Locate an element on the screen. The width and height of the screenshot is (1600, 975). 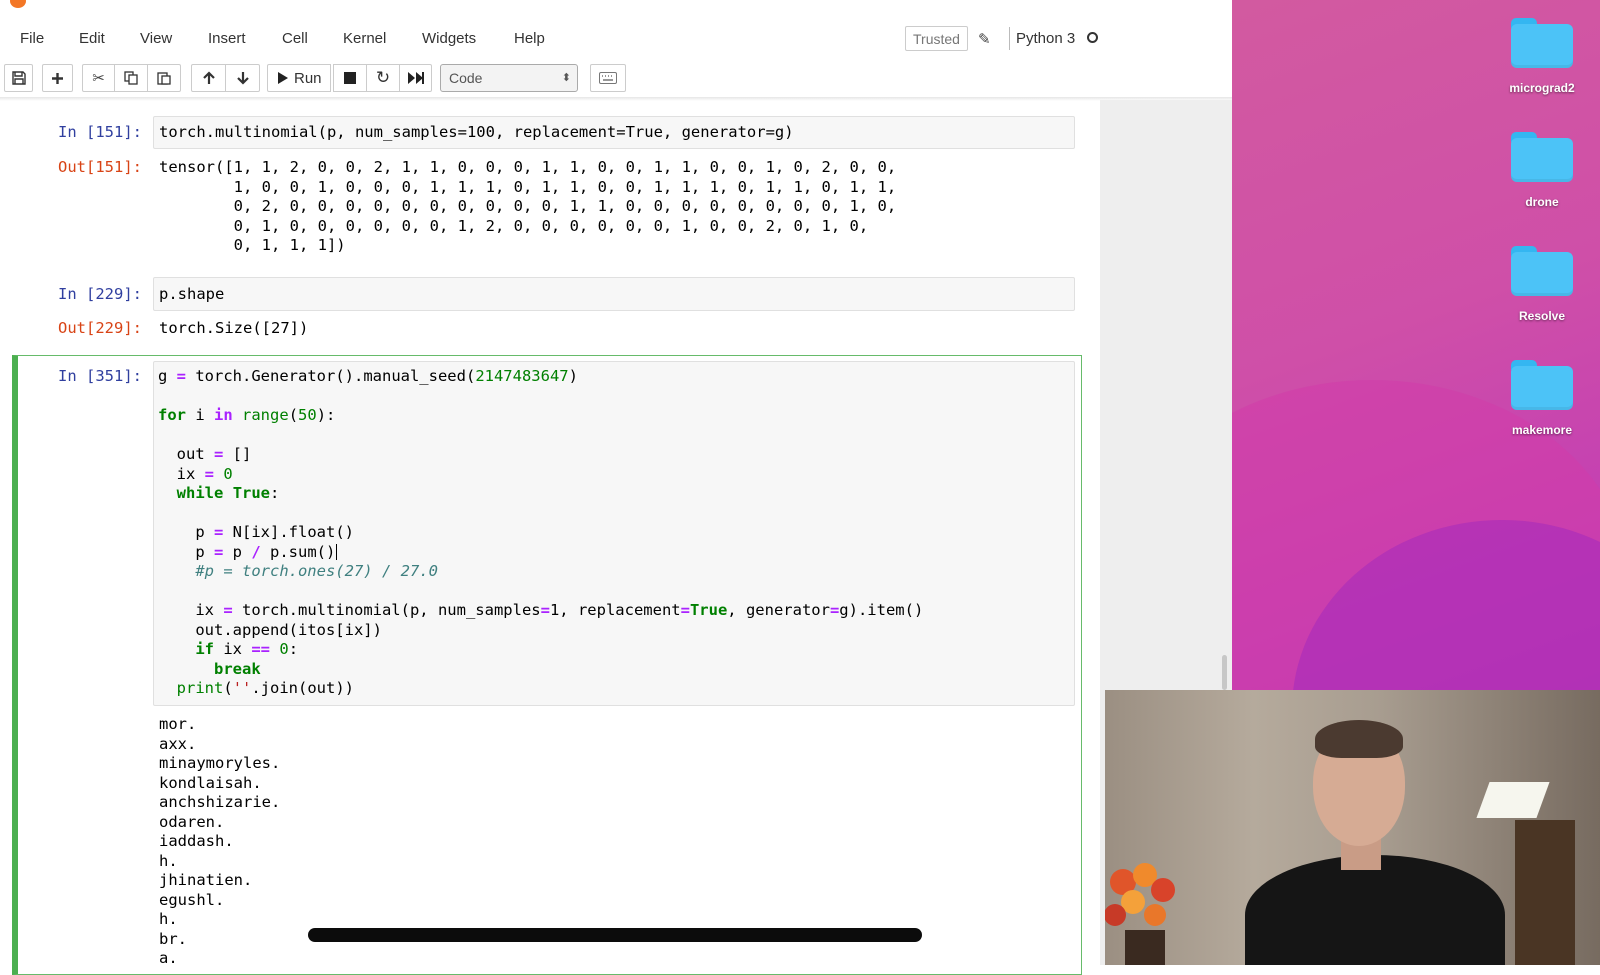
webcam-person-hair is located at coordinates (1359, 739).